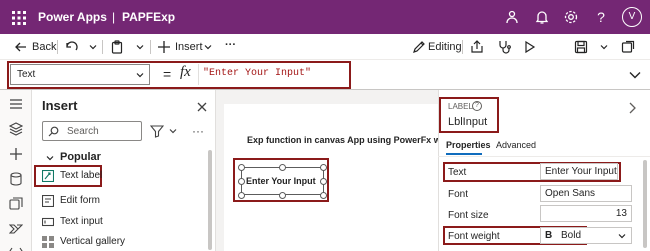 This screenshot has height=251, width=650. Describe the element at coordinates (72, 17) in the screenshot. I see `app-name: Power Apps` at that location.